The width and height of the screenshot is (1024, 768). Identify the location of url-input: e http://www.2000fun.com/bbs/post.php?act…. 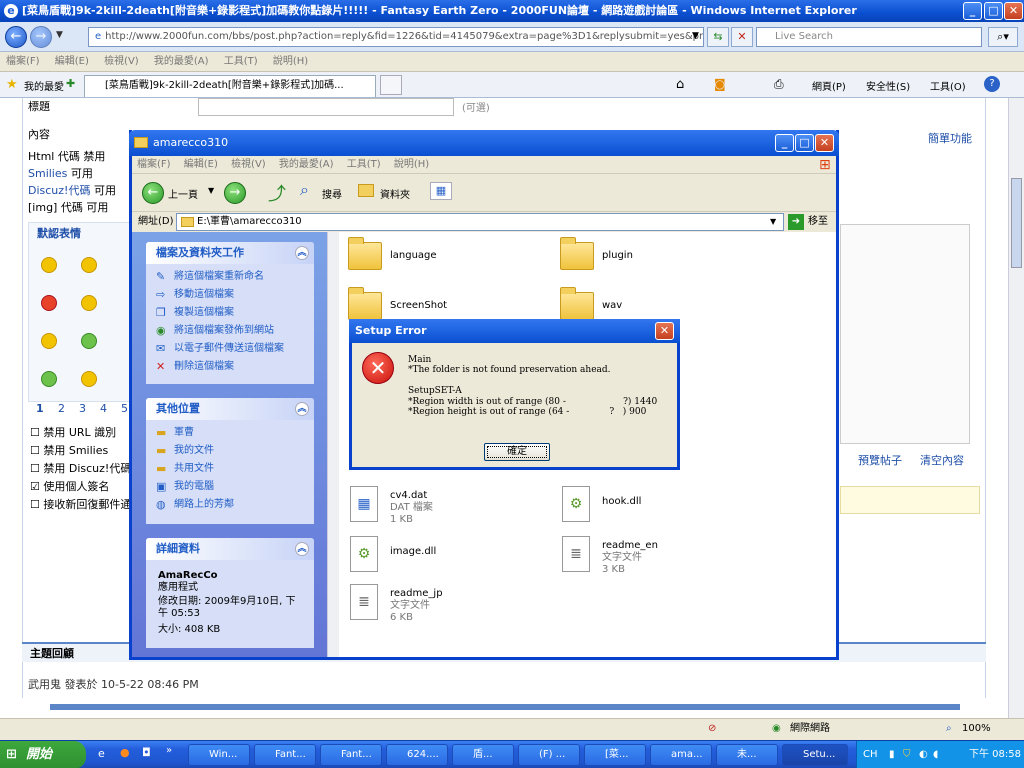
(396, 37).